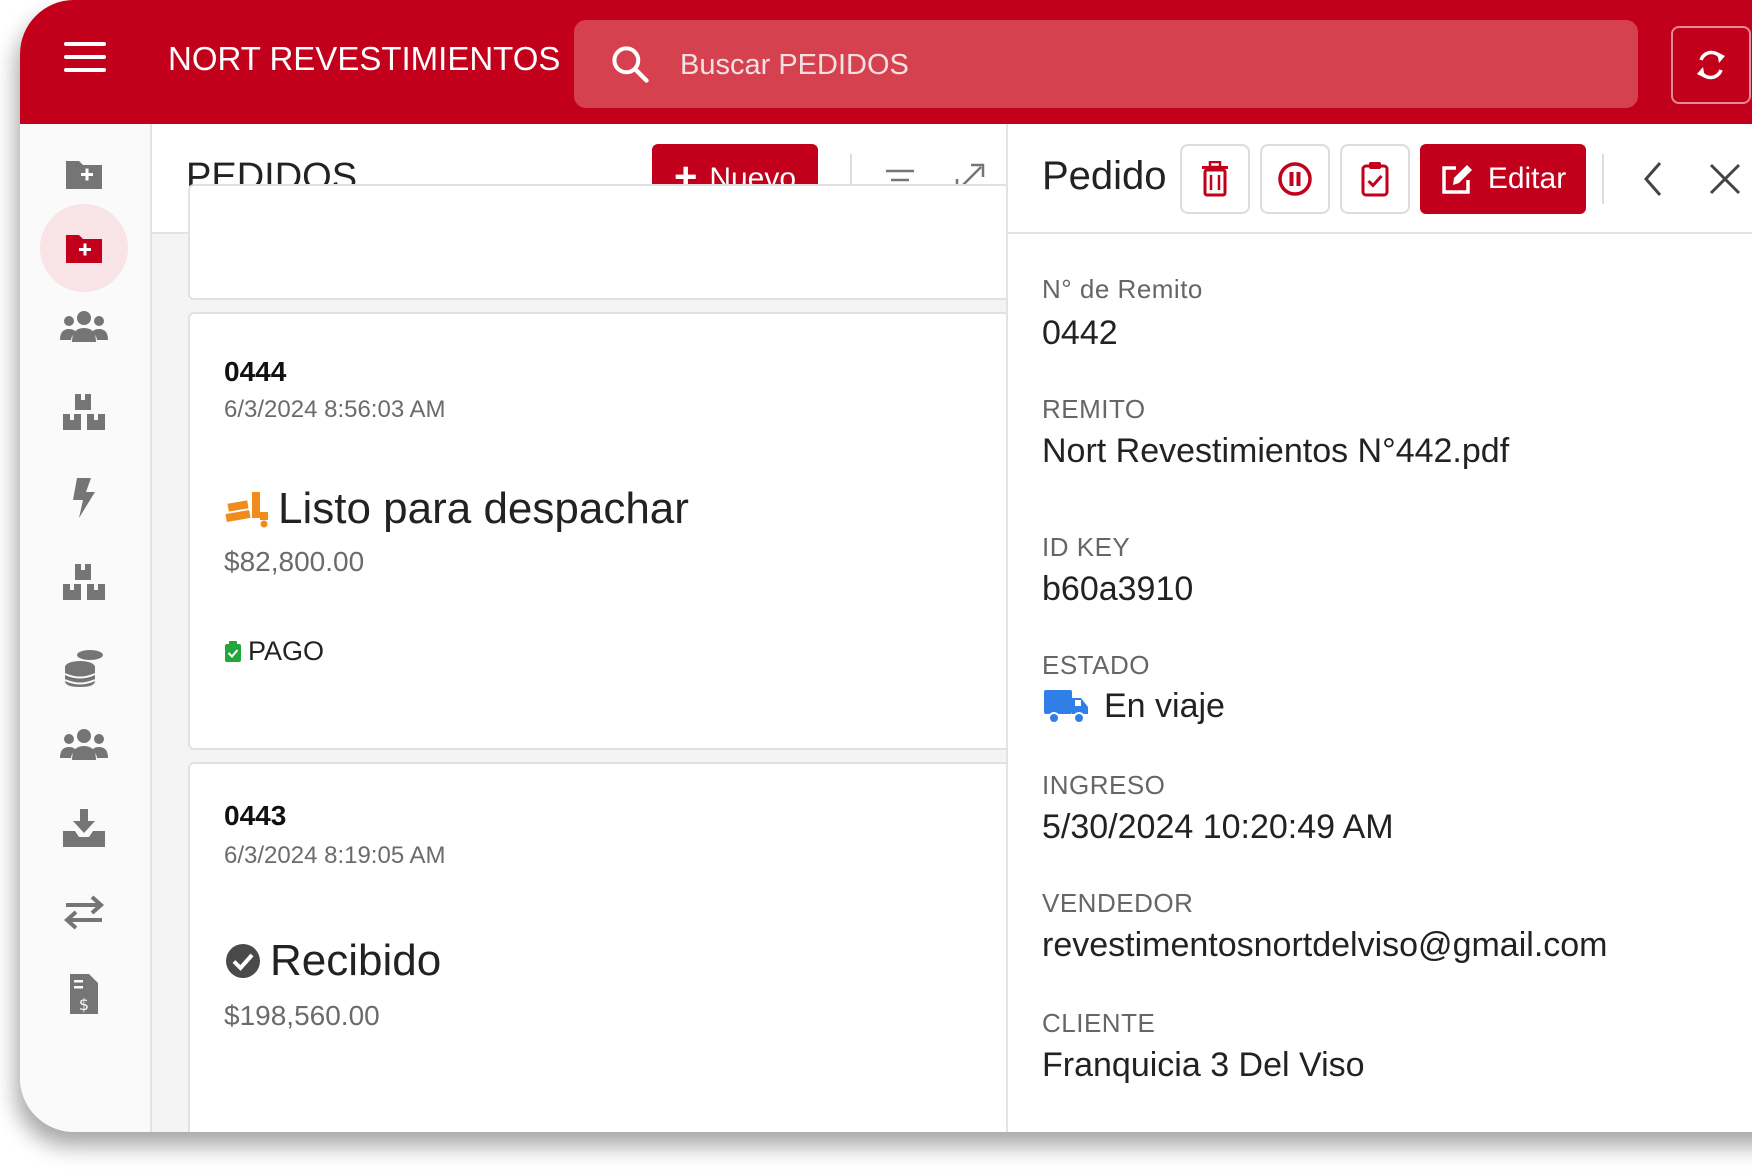 The width and height of the screenshot is (1752, 1172). I want to click on sidebar: $, so click(86, 628).